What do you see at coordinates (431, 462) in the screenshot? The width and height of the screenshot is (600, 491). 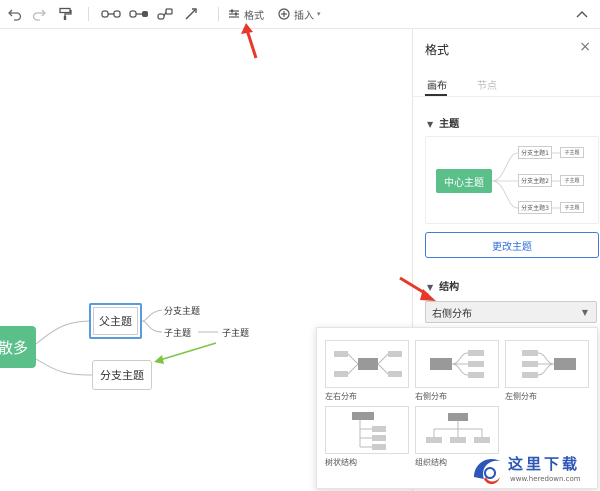 I see `structure-option-label: 组织结构` at bounding box center [431, 462].